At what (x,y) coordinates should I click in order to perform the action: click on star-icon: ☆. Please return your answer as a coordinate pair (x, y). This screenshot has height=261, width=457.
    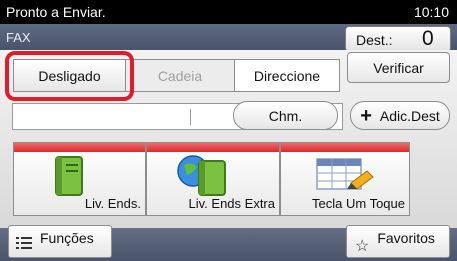
    Looking at the image, I should click on (362, 246).